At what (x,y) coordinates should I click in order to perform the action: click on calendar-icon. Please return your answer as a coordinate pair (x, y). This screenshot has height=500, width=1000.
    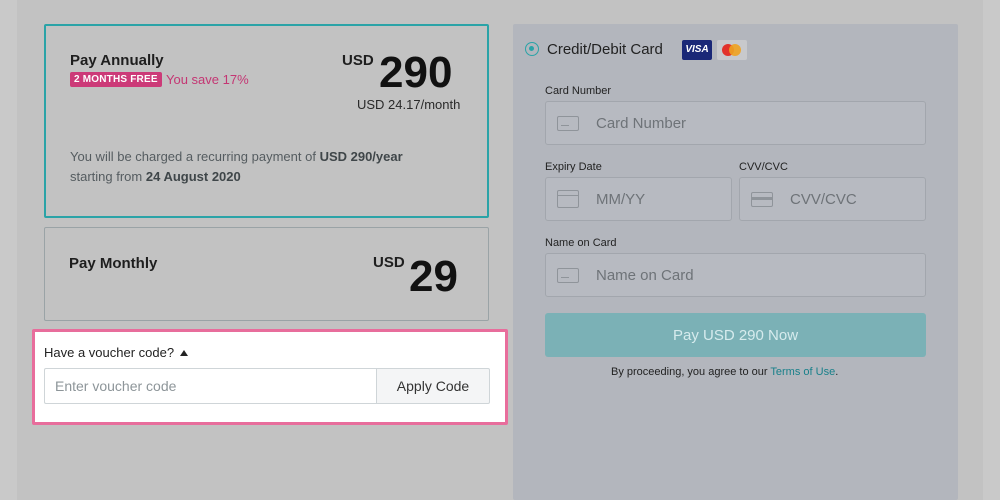
    Looking at the image, I should click on (568, 199).